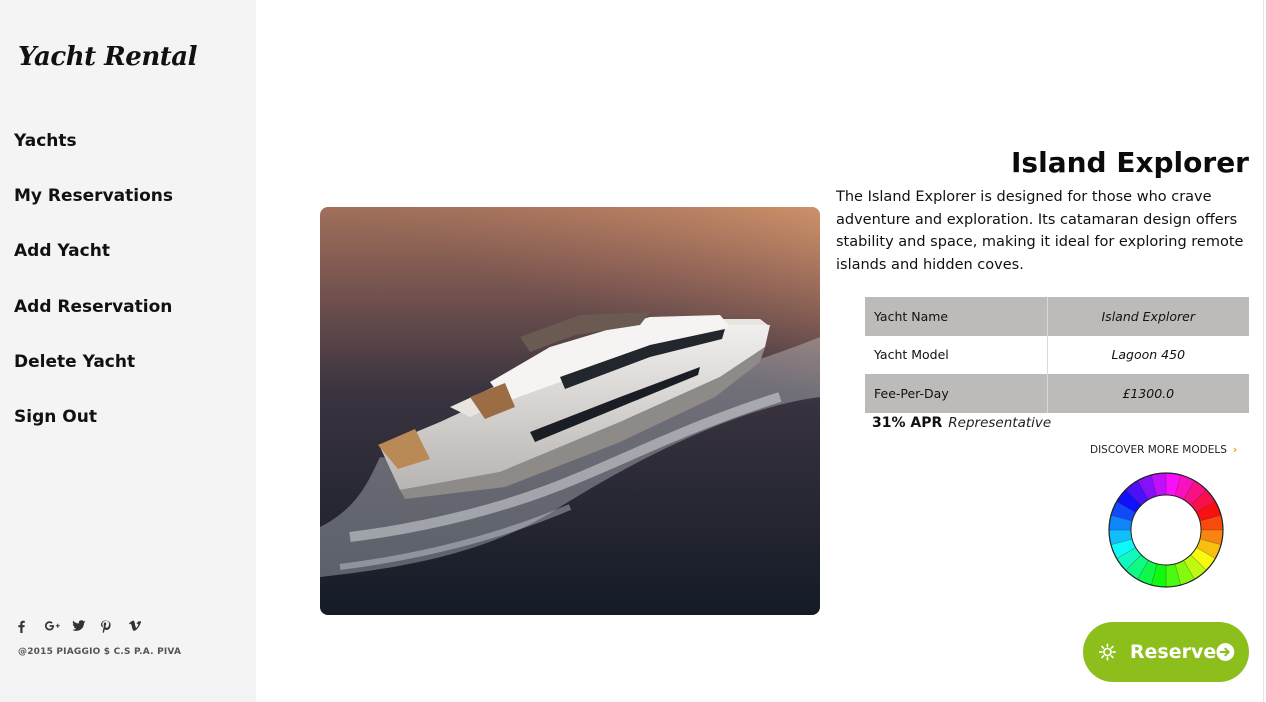  Describe the element at coordinates (1107, 652) in the screenshot. I see `sun-icon` at that location.